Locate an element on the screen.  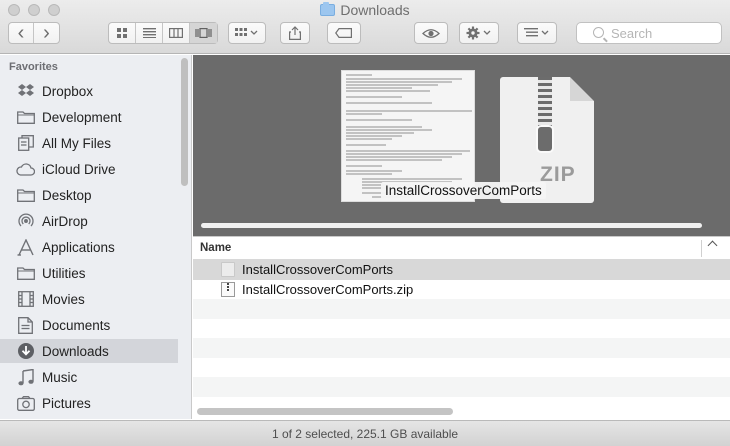
tag-icon is located at coordinates (343, 33).